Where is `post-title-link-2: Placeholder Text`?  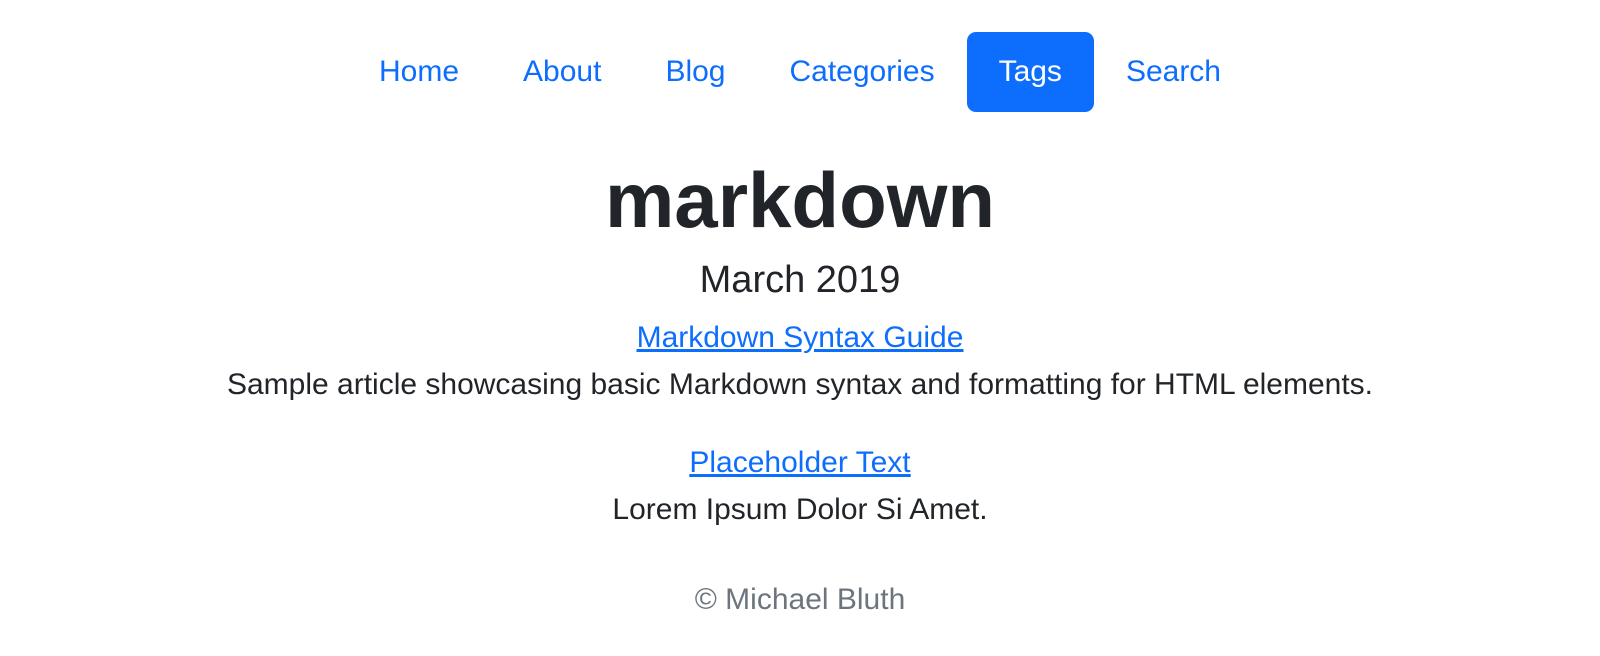
post-title-link-2: Placeholder Text is located at coordinates (800, 463).